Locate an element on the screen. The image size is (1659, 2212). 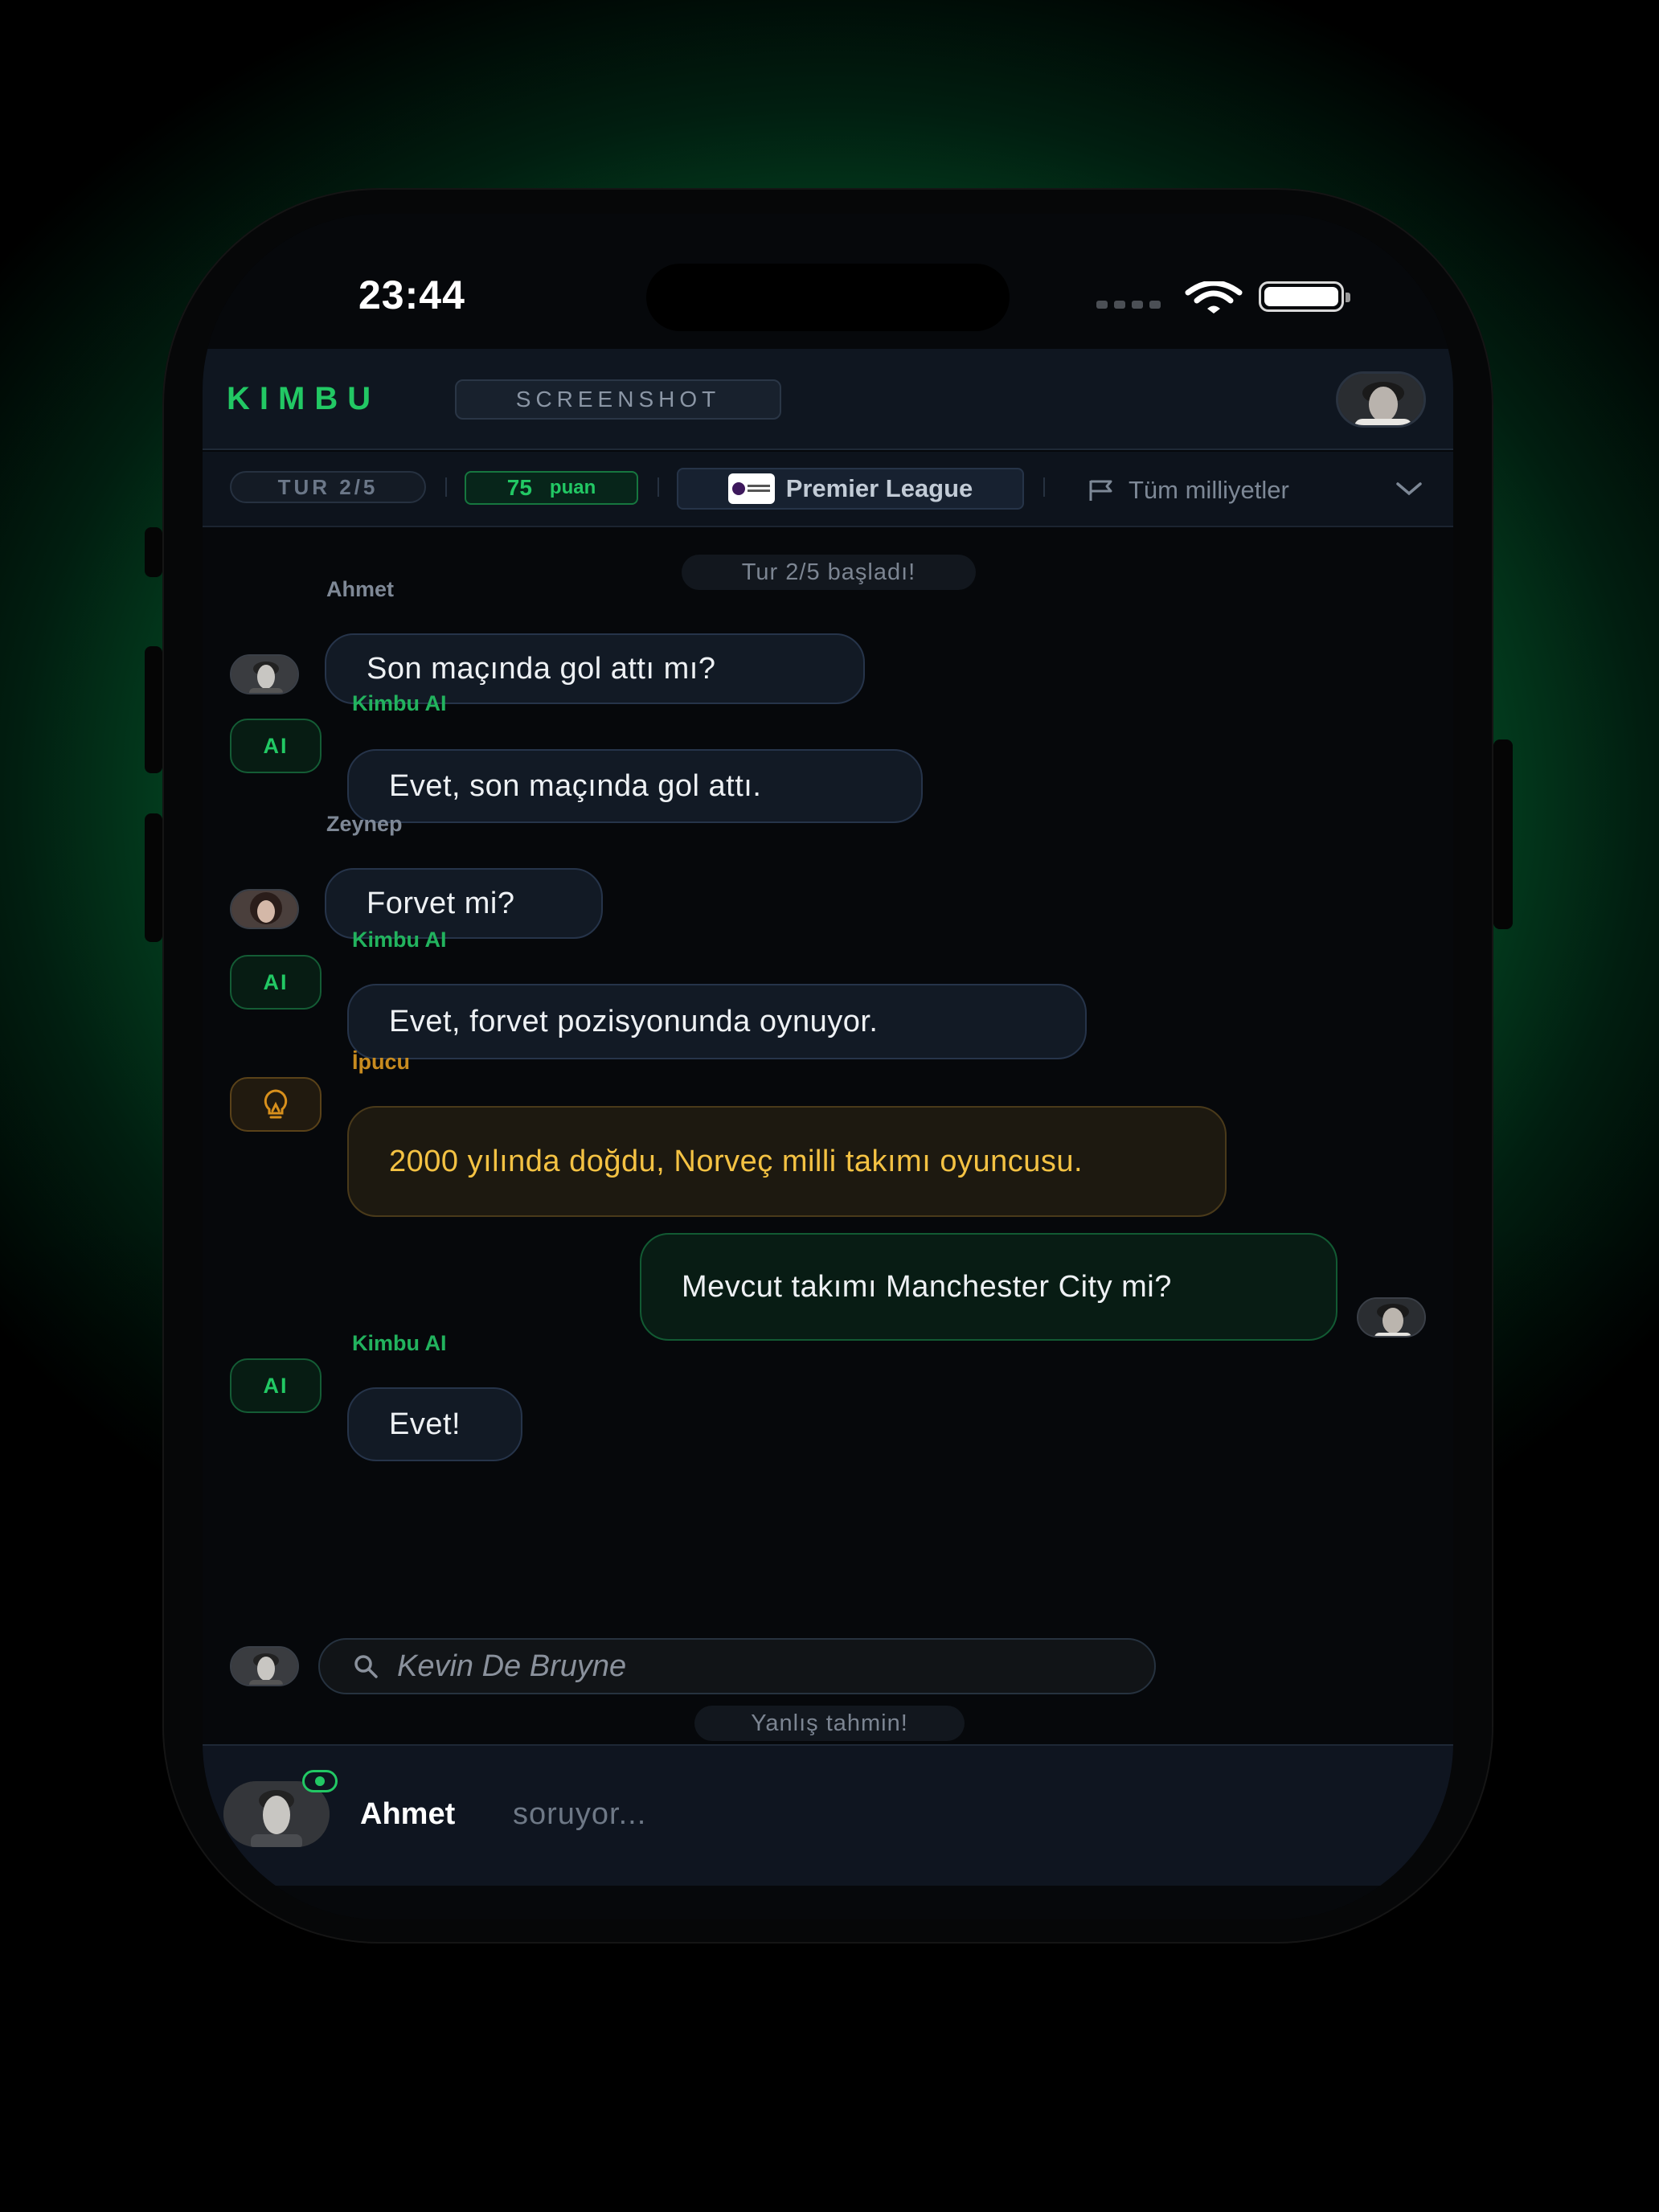
power-button is located at coordinates (1503, 834).